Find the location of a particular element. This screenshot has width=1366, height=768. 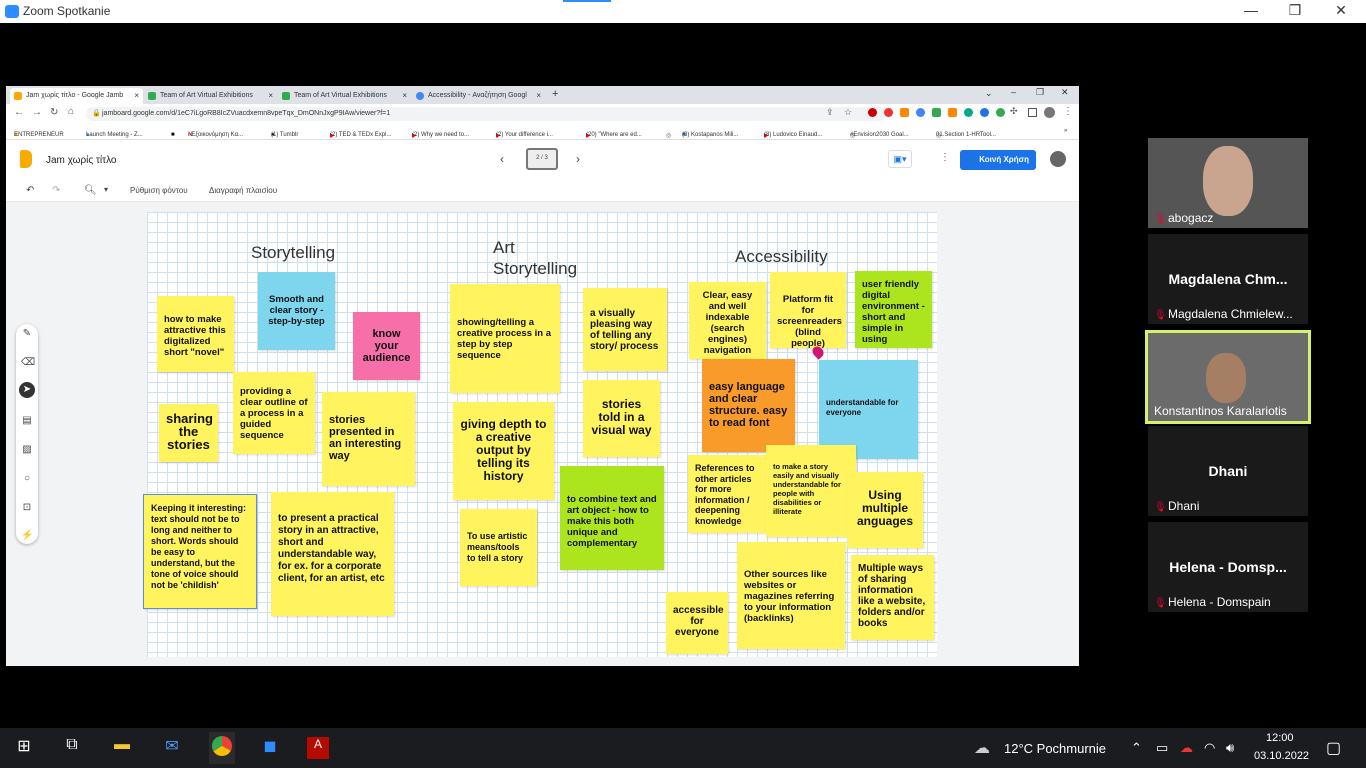

sticky-note: accessible for everyone is located at coordinates (697, 623).